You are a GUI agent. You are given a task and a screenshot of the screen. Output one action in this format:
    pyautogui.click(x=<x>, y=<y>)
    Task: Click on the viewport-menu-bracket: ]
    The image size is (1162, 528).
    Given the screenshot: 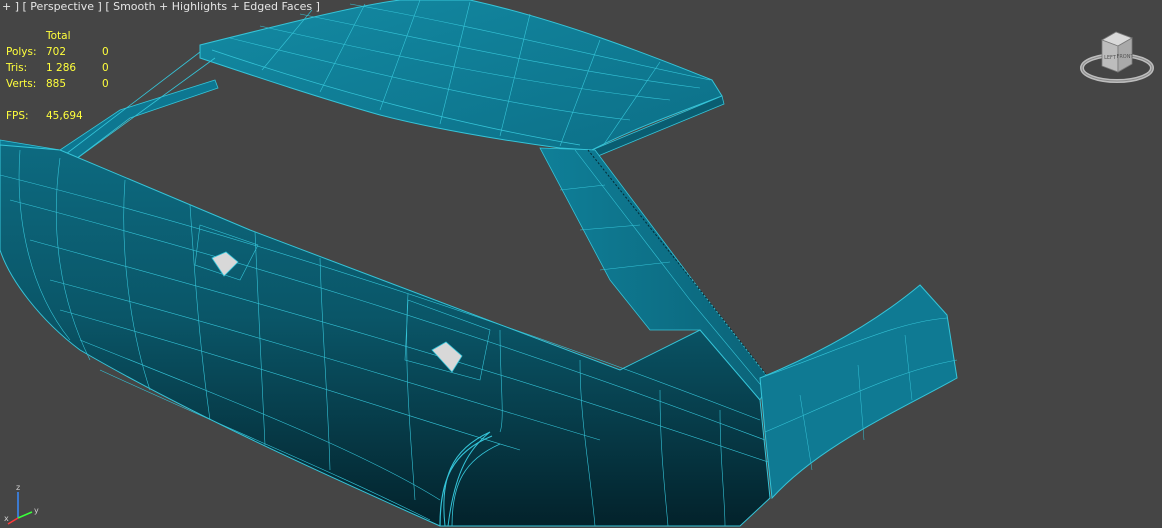 What is the action you would take?
    pyautogui.click(x=17, y=6)
    